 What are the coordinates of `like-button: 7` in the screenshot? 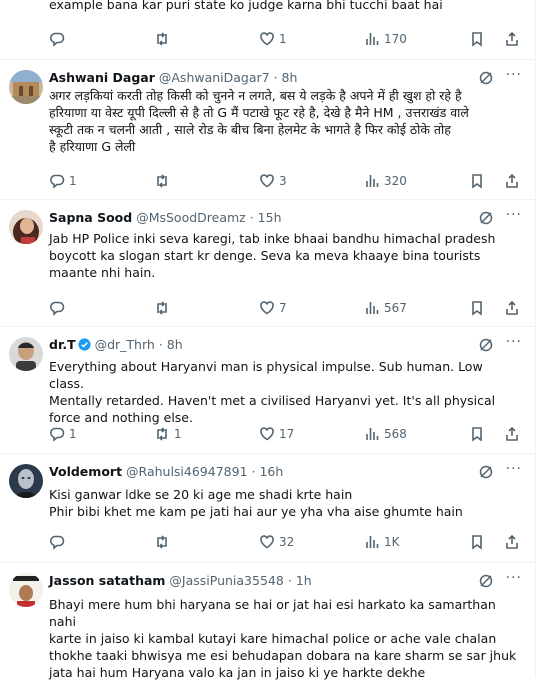 It's located at (273, 308).